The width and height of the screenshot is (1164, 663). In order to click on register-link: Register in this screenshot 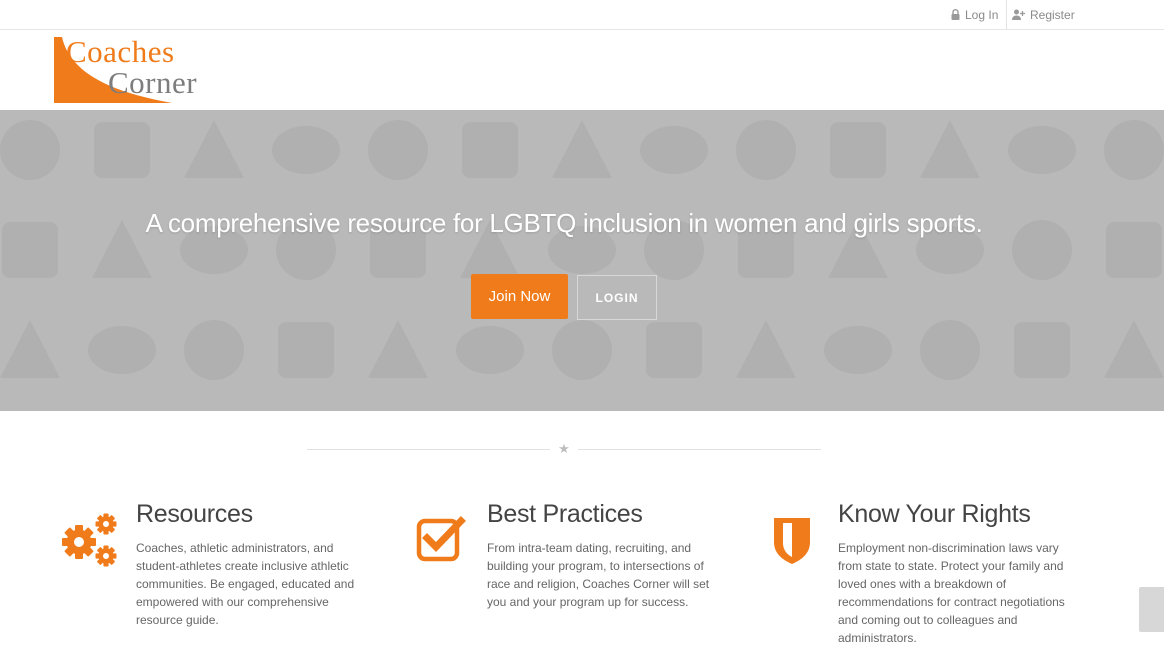, I will do `click(1043, 14)`.